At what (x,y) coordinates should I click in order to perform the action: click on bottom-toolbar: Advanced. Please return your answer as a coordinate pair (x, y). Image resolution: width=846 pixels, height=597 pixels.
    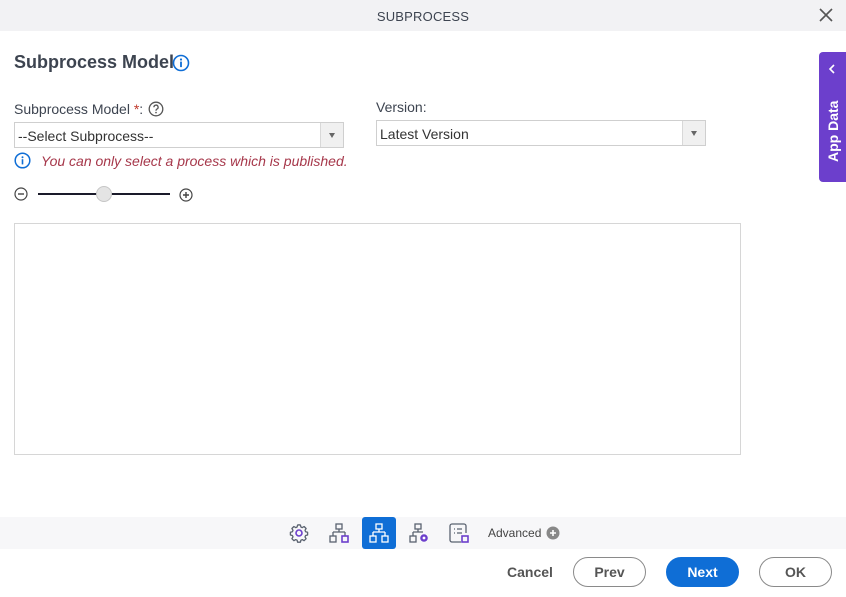
    Looking at the image, I should click on (423, 533).